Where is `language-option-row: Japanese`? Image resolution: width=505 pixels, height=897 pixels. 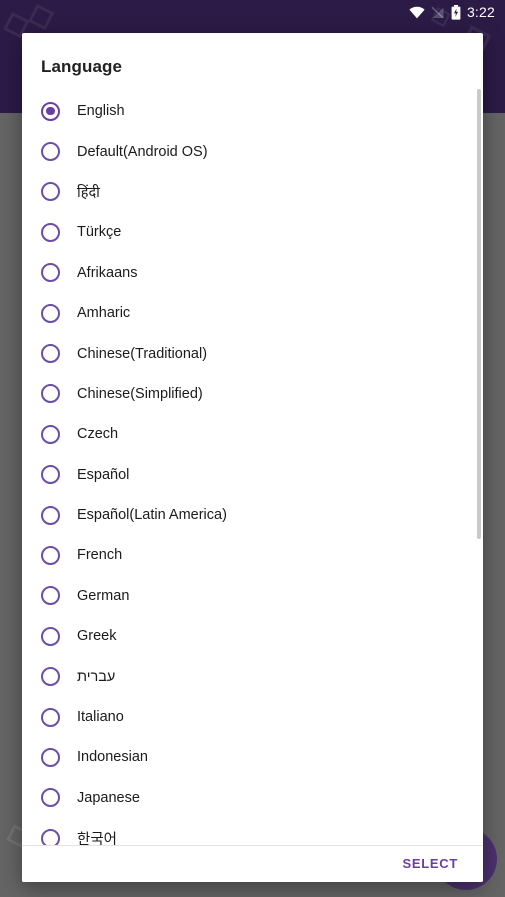 language-option-row: Japanese is located at coordinates (252, 798).